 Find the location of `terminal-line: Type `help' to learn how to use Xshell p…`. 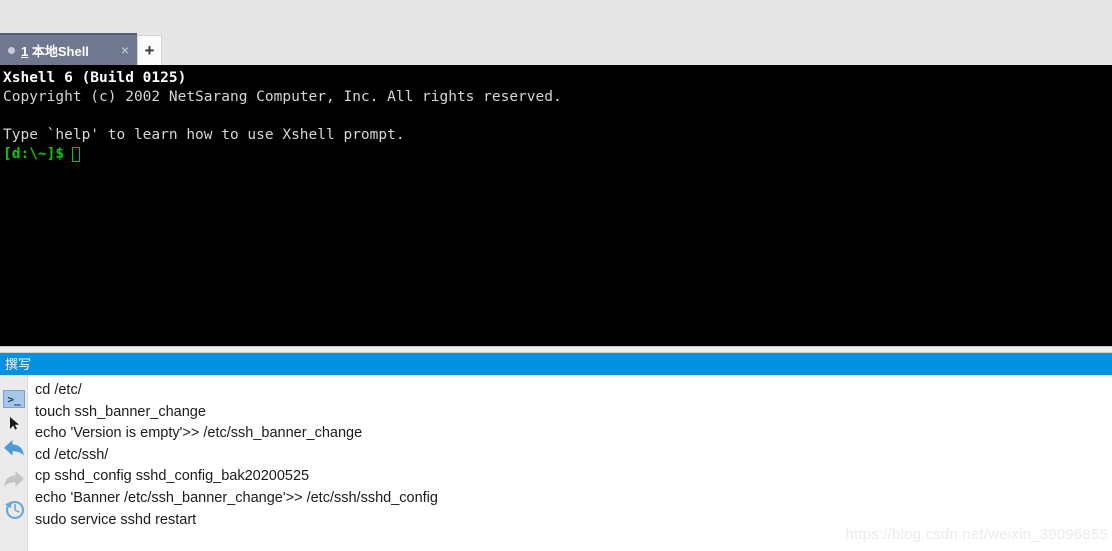

terminal-line: Type `help' to learn how to use Xshell p… is located at coordinates (204, 135).